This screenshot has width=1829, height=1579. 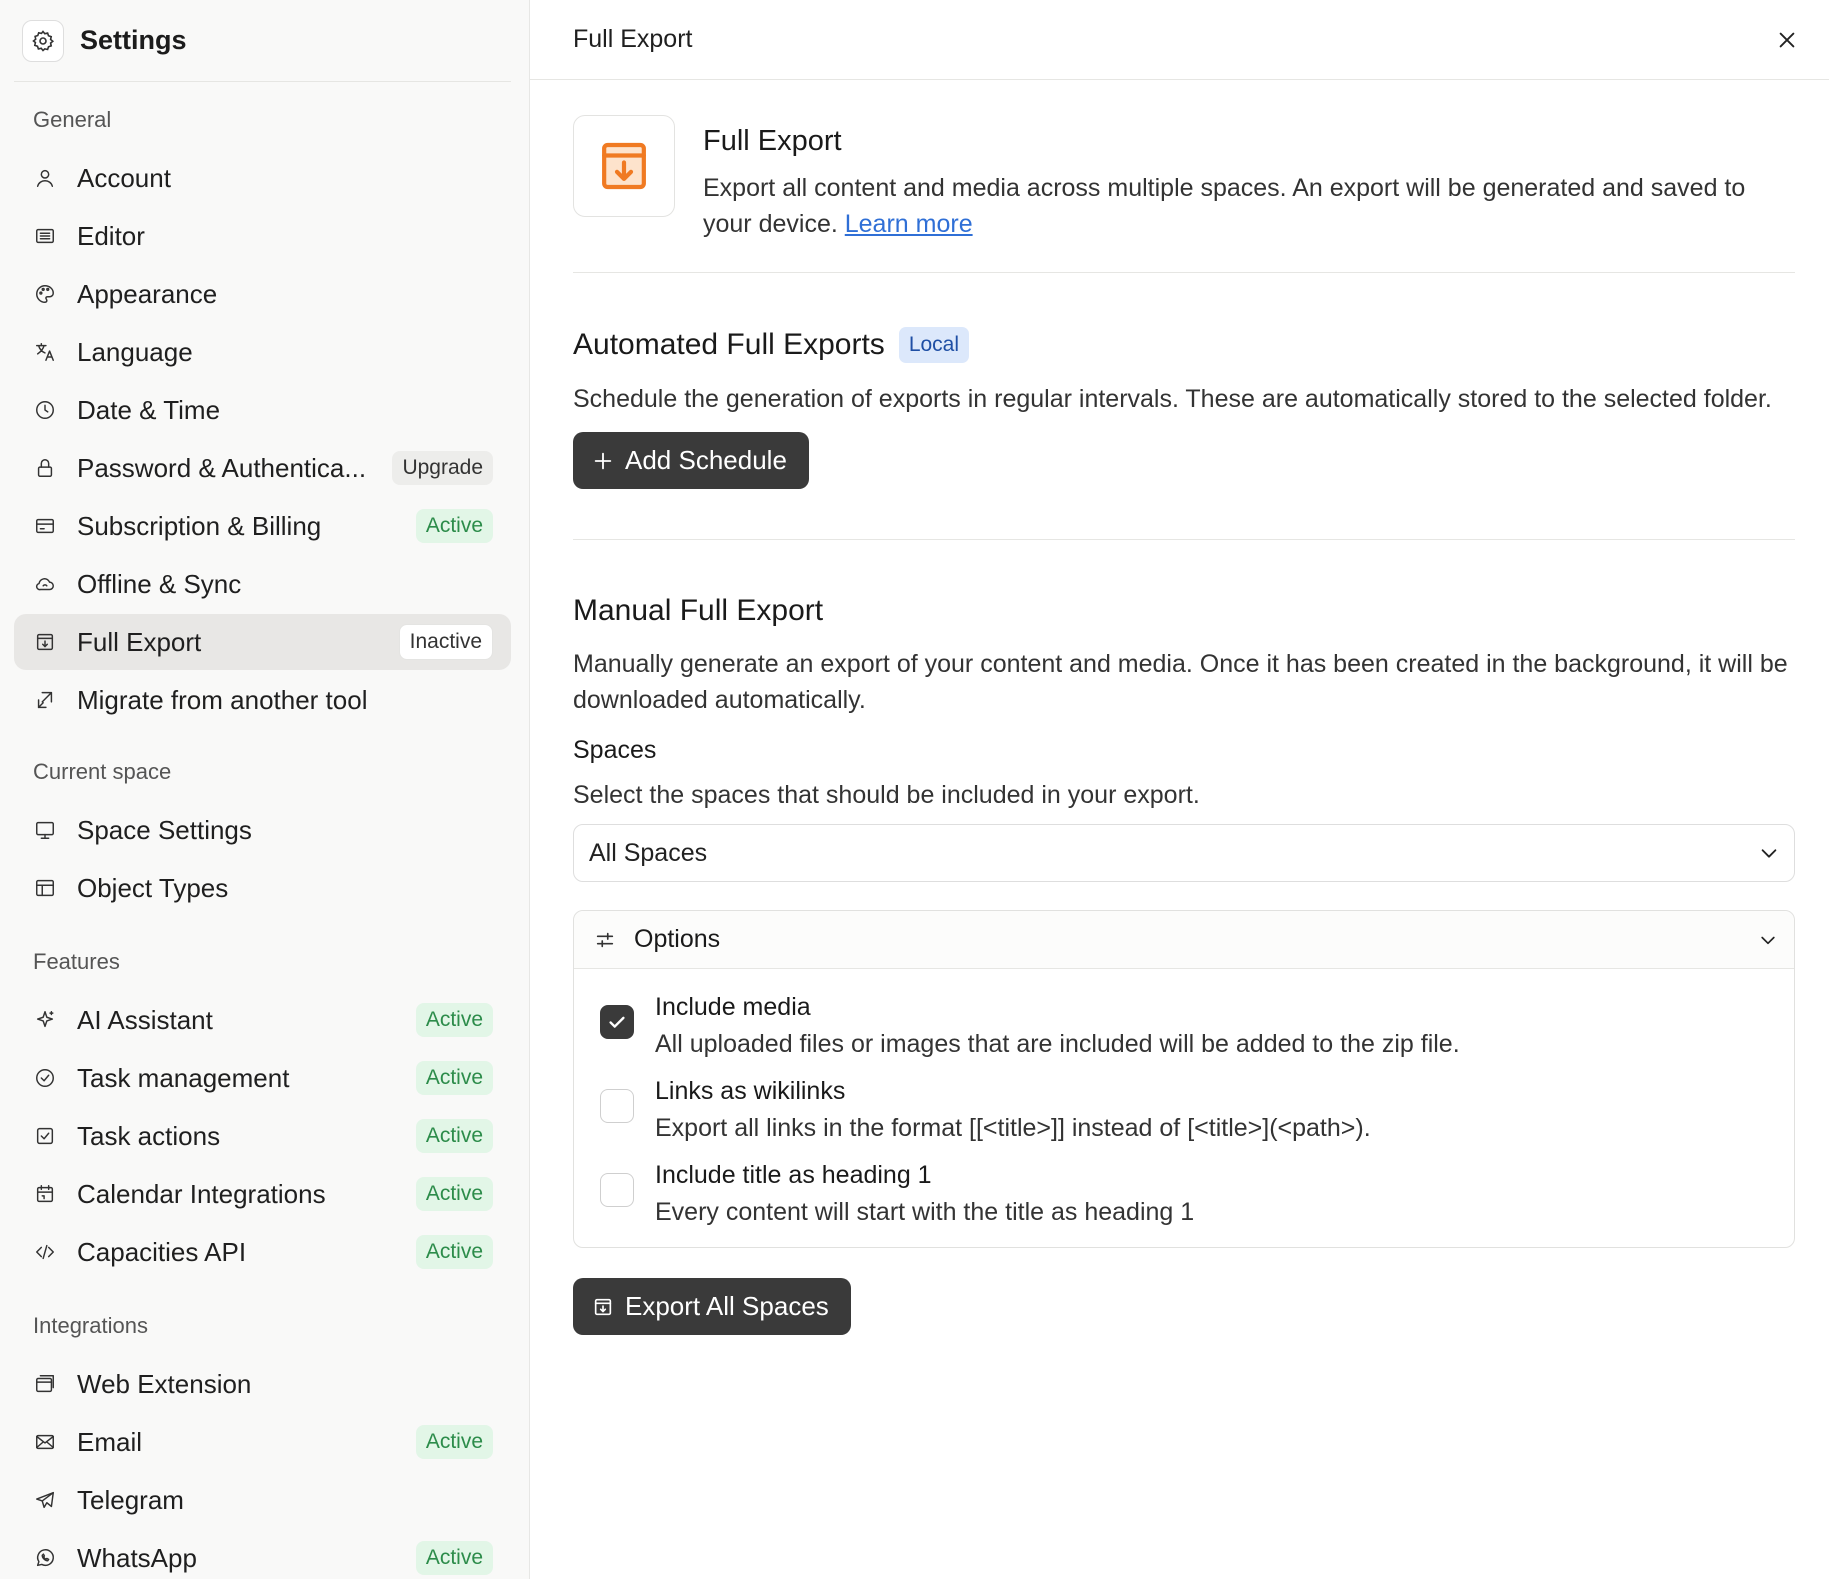 What do you see at coordinates (262, 1194) in the screenshot?
I see `sidebar-item-calendar: Calendar Integrations Active` at bounding box center [262, 1194].